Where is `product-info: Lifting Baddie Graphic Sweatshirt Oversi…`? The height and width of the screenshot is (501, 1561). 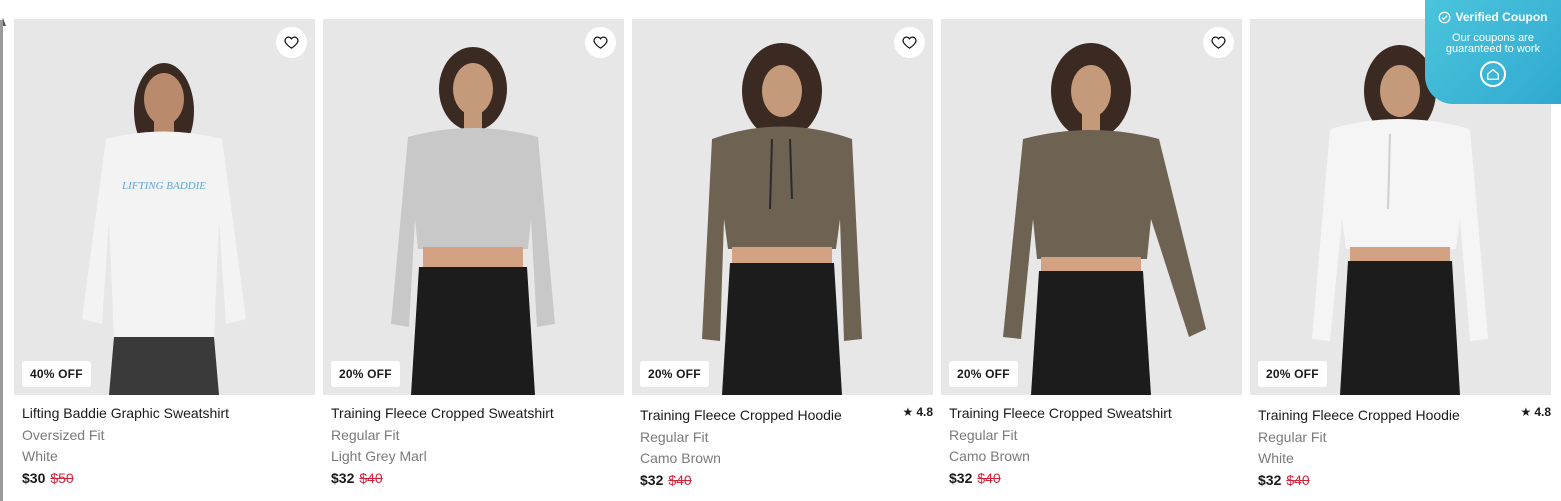 product-info: Lifting Baddie Graphic Sweatshirt Oversi… is located at coordinates (164, 442).